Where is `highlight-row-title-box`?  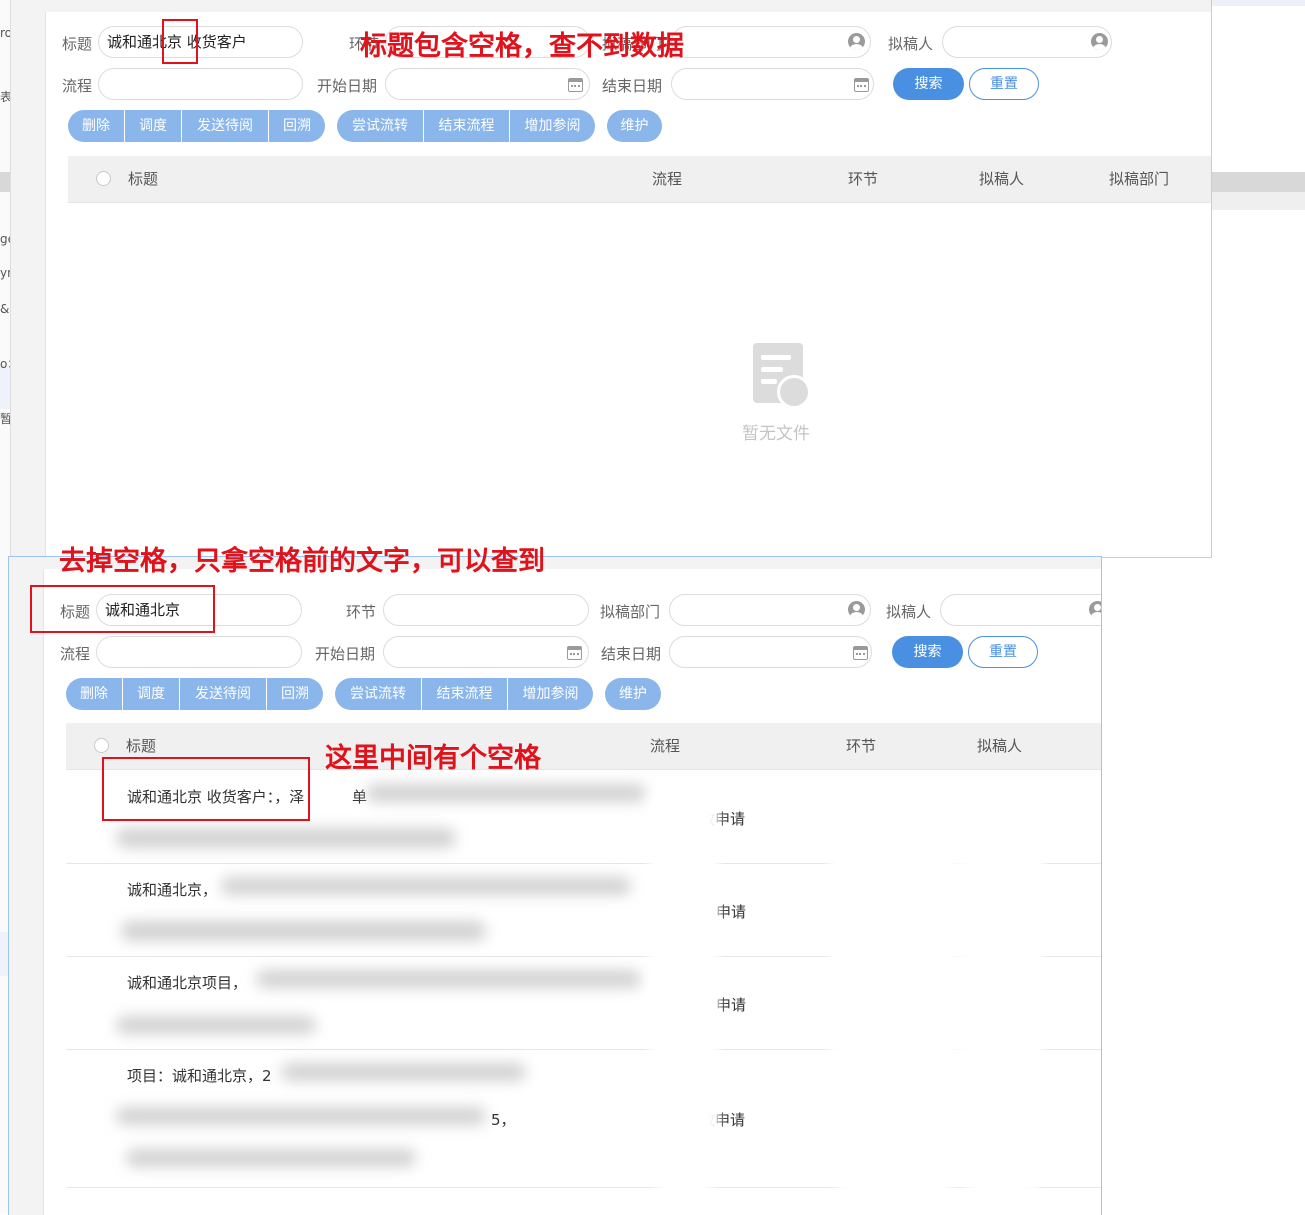
highlight-row-title-box is located at coordinates (206, 789).